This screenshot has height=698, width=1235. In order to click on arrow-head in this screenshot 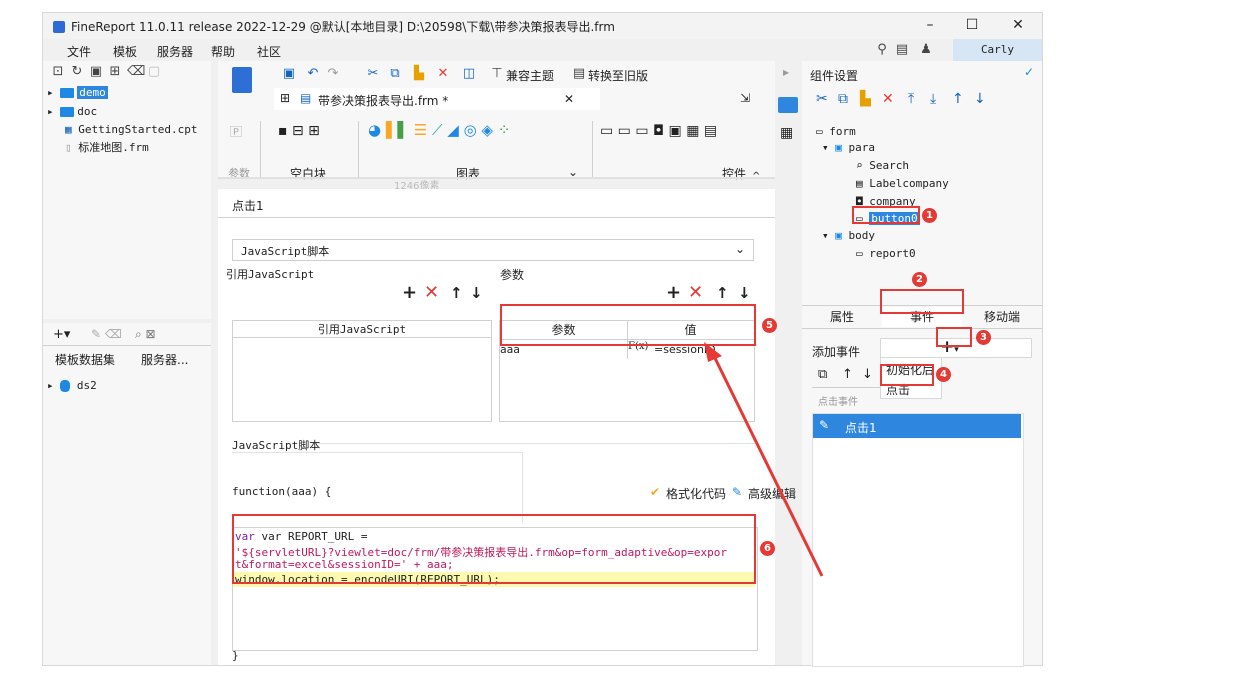, I will do `click(713, 352)`.